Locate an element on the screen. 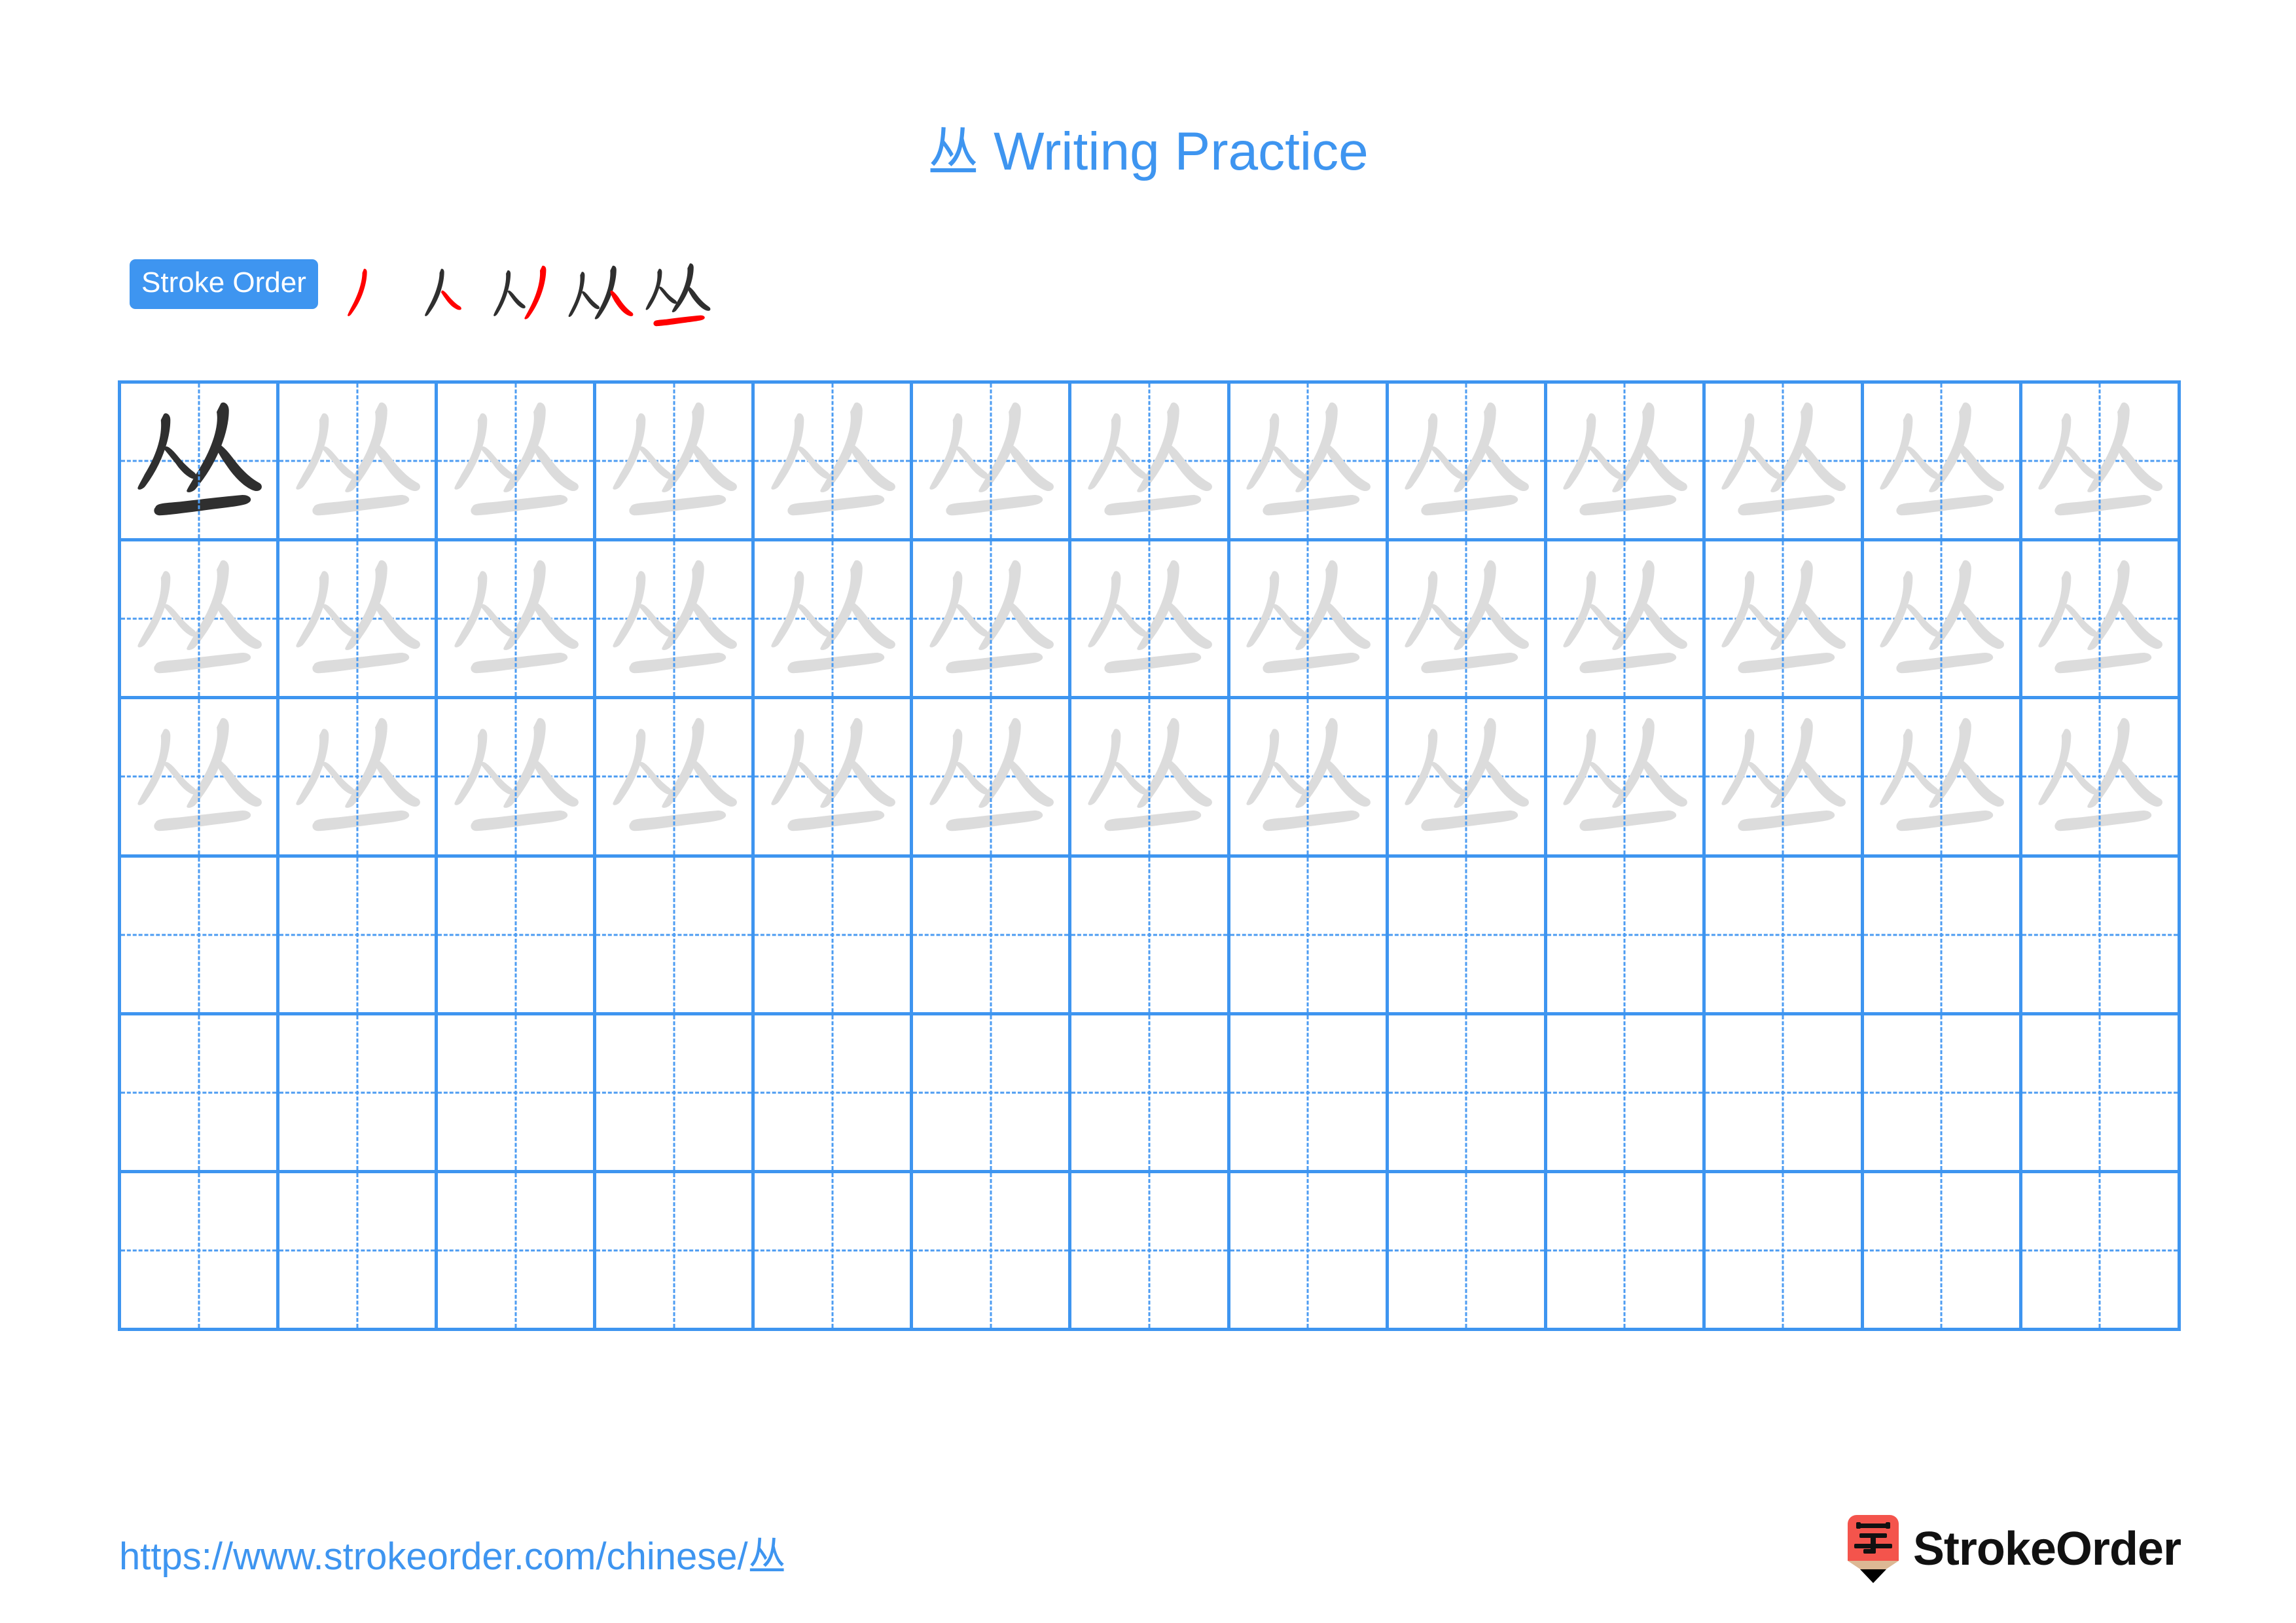 This screenshot has width=2296, height=1623. footer-url: https://www.strokeorder.com/chinese/丛 is located at coordinates (452, 1552).